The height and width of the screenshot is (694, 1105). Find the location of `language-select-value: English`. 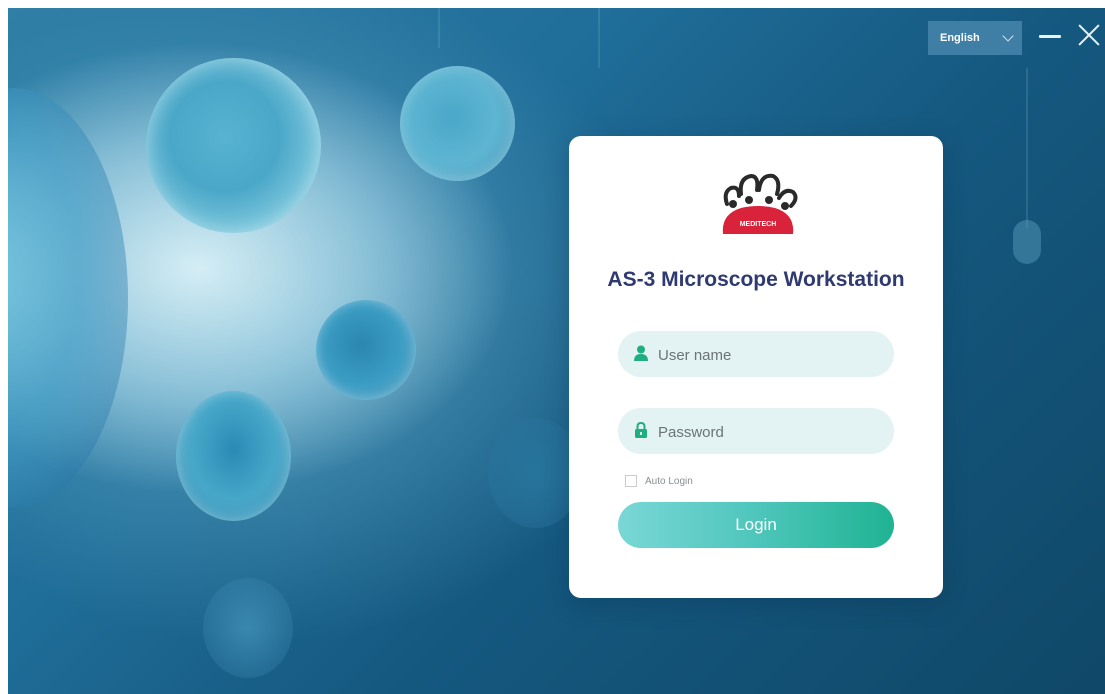

language-select-value: English is located at coordinates (960, 38).